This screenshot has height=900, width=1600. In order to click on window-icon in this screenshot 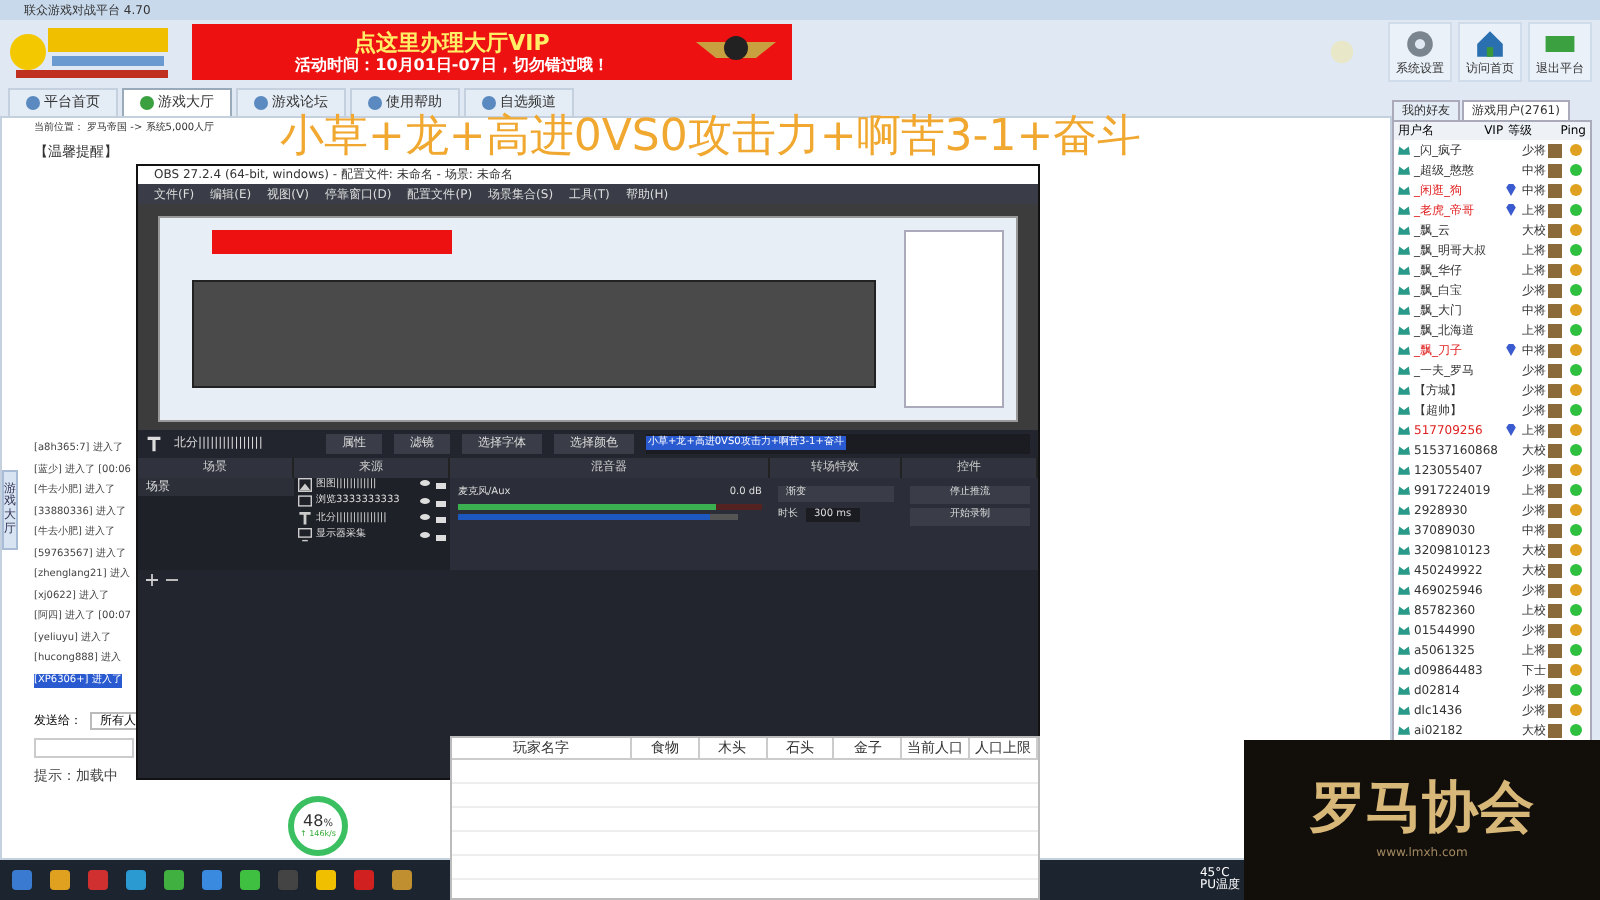, I will do `click(305, 501)`.